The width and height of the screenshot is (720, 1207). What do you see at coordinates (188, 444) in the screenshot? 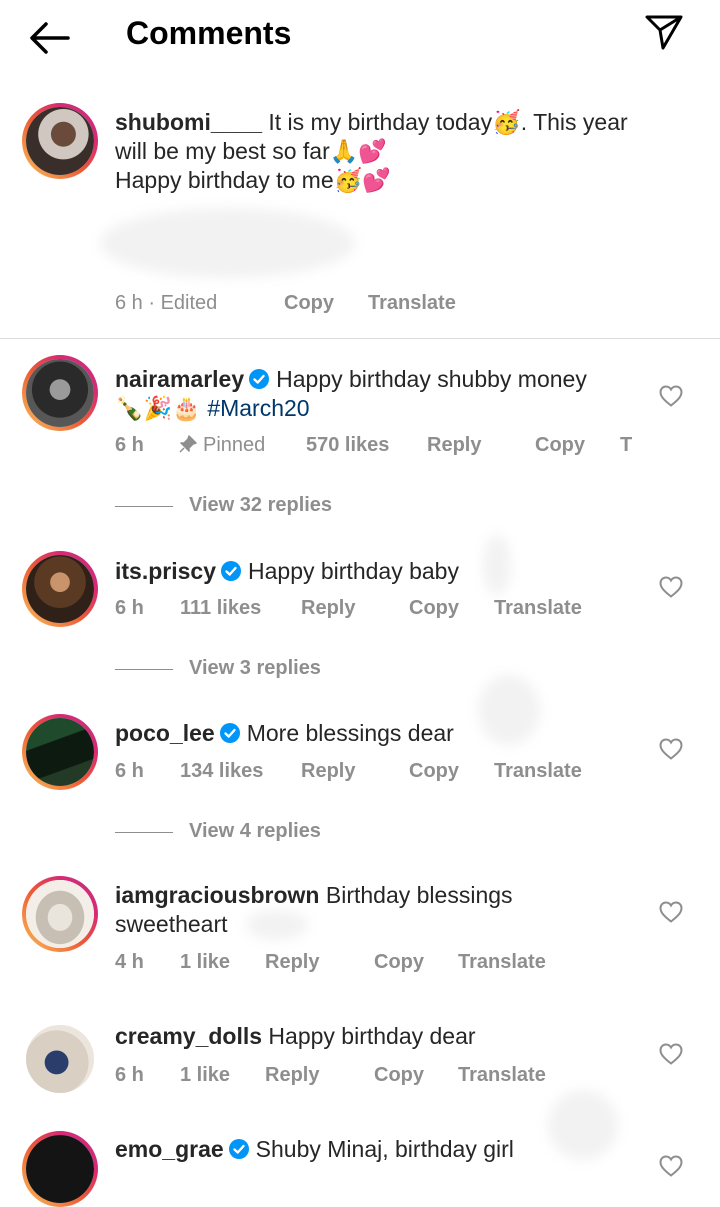
I see `pin-icon` at bounding box center [188, 444].